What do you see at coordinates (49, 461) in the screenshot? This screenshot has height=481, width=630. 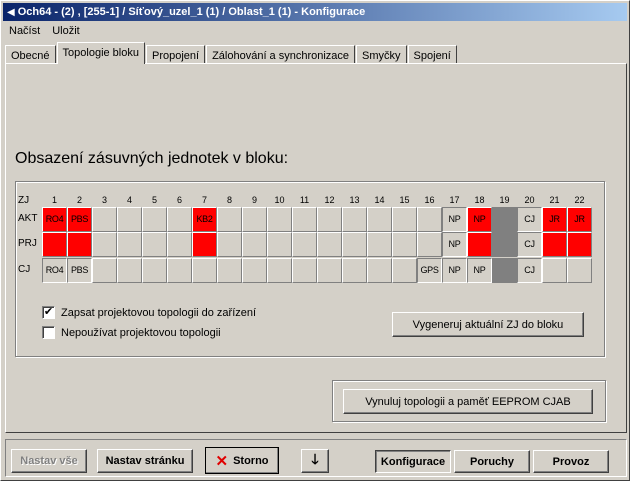 I see `set-all-button: Nastav vše` at bounding box center [49, 461].